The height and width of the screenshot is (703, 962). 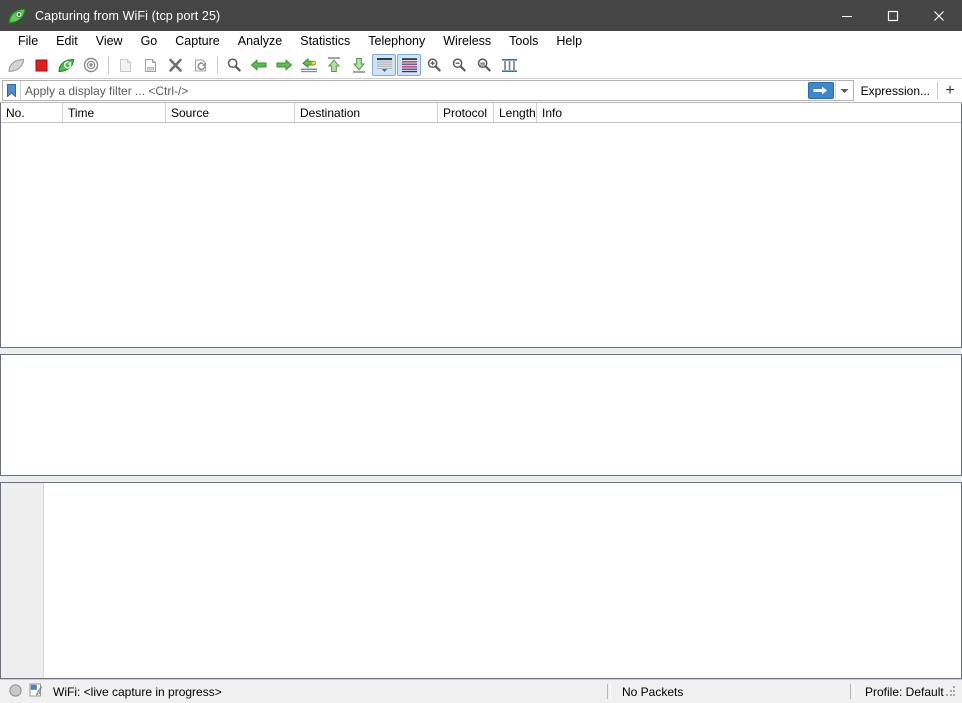 I want to click on add-filter-button: +, so click(x=950, y=90).